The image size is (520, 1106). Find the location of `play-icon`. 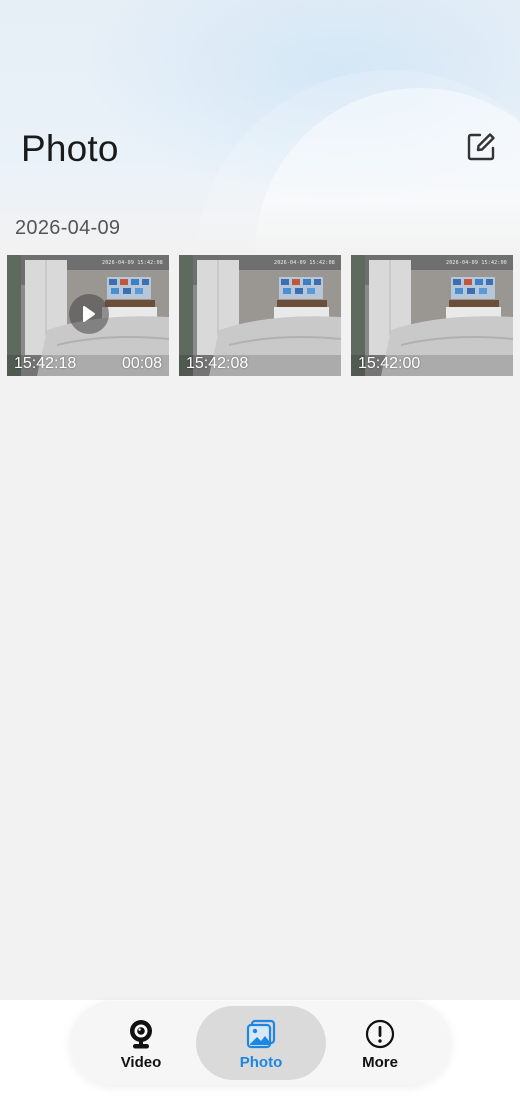

play-icon is located at coordinates (89, 314).